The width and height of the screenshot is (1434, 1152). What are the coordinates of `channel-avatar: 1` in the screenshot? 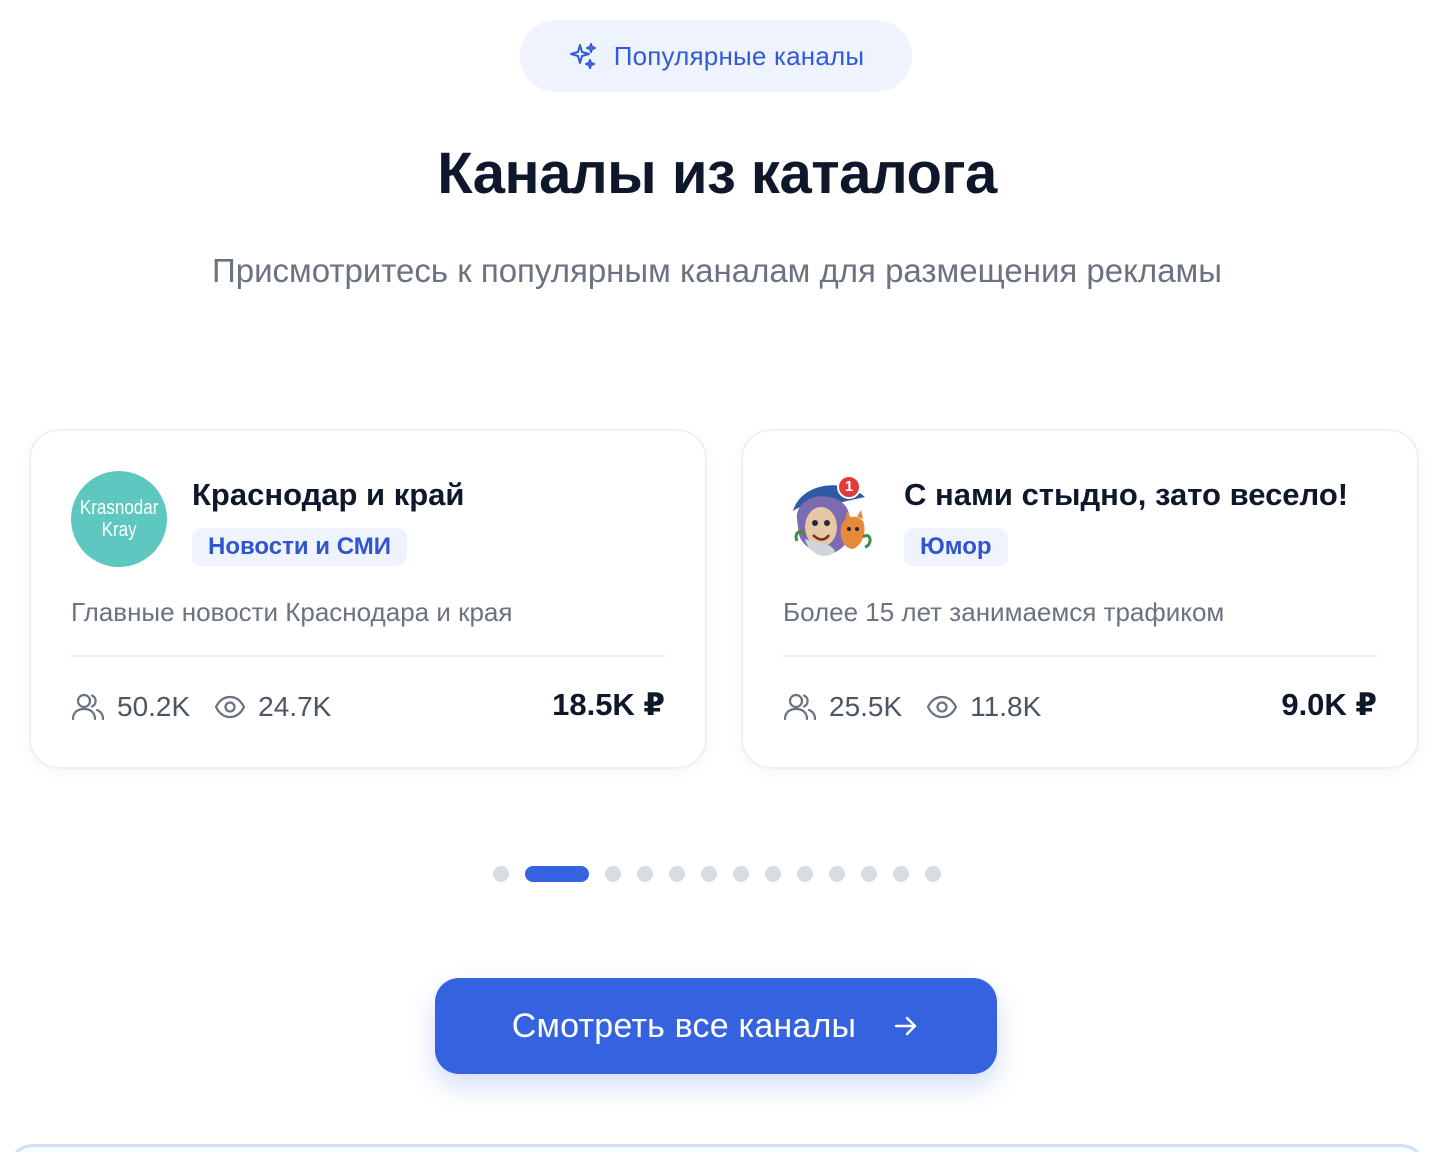 It's located at (831, 519).